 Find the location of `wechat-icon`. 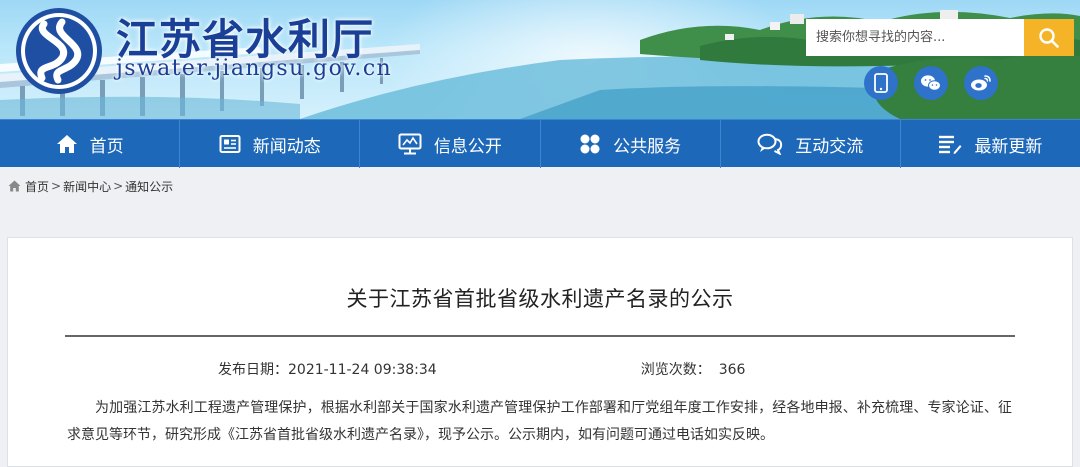

wechat-icon is located at coordinates (931, 83).